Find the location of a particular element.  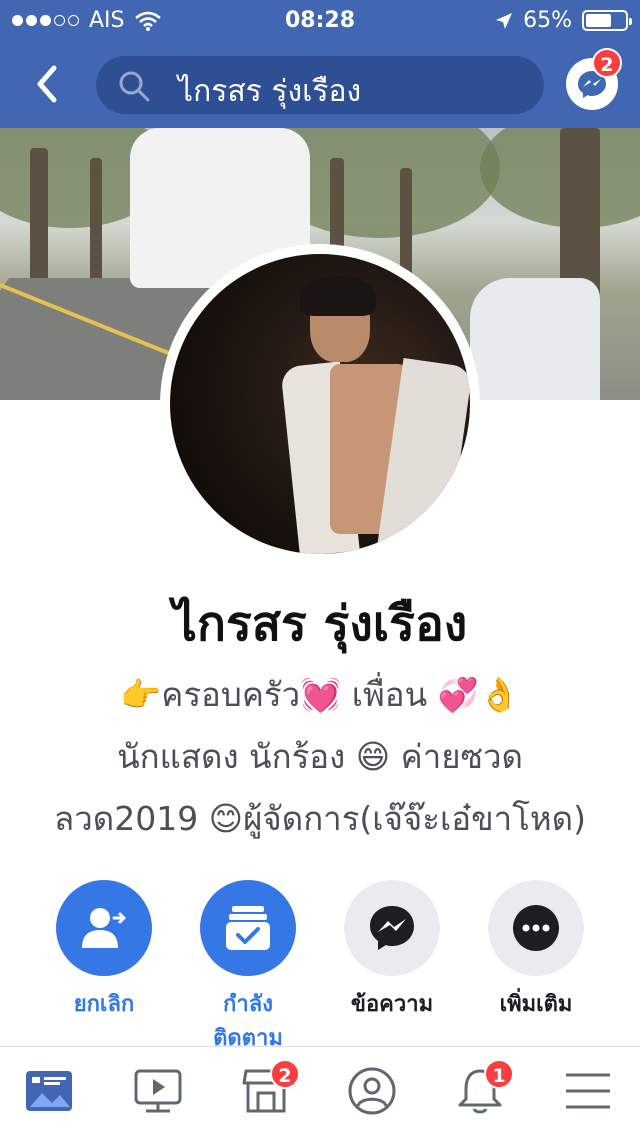

chevron-left-icon is located at coordinates (47, 84).